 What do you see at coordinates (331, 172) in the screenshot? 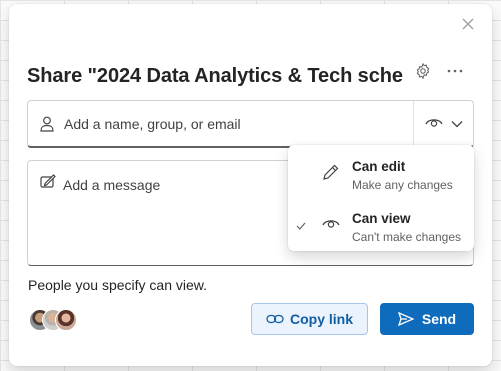
I see `pencil-icon` at bounding box center [331, 172].